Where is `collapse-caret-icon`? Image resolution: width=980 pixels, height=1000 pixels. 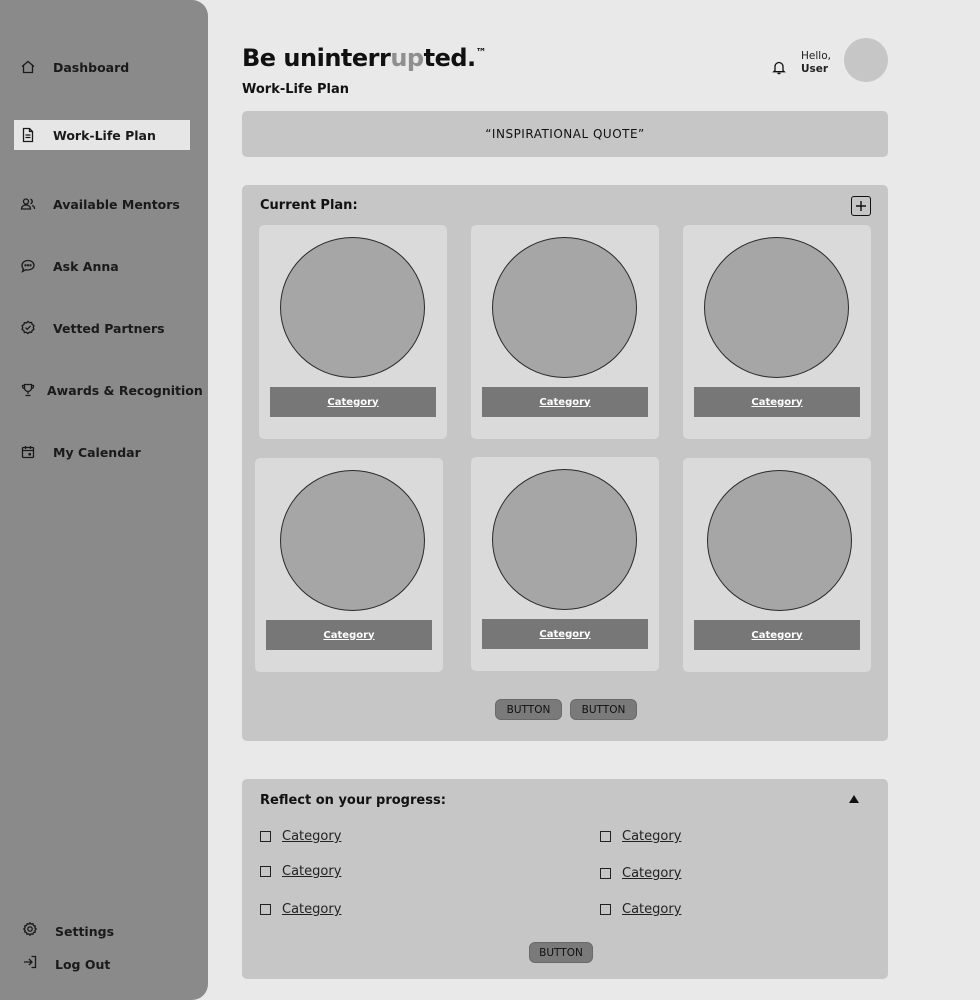
collapse-caret-icon is located at coordinates (854, 799).